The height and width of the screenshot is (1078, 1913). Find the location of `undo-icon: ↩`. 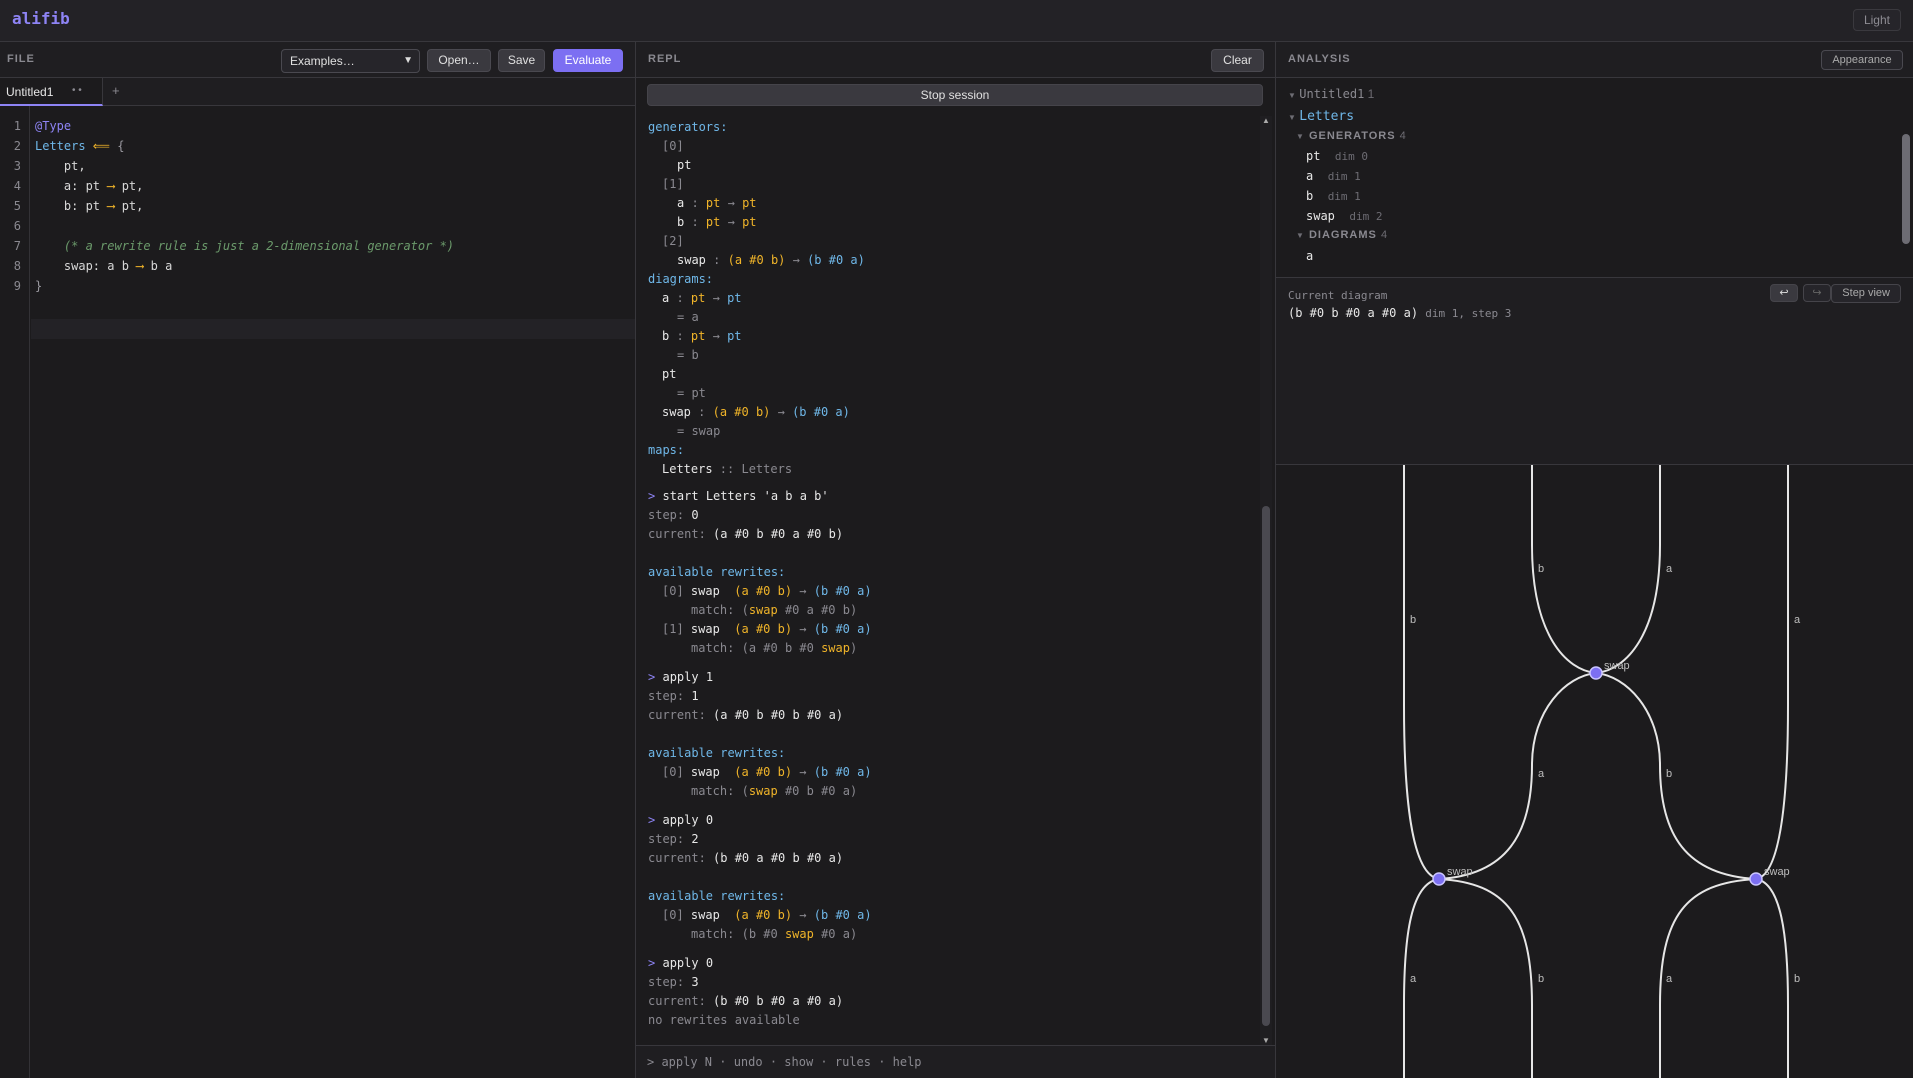

undo-icon: ↩ is located at coordinates (1784, 293).